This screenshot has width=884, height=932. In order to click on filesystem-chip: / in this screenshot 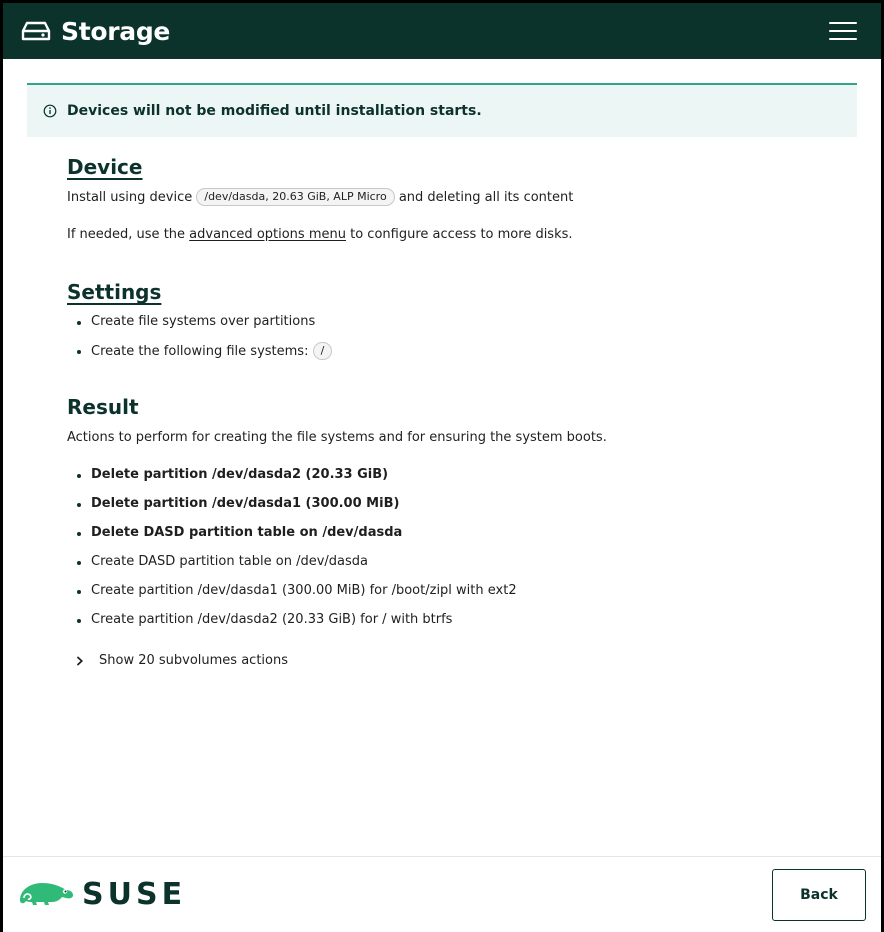, I will do `click(322, 351)`.